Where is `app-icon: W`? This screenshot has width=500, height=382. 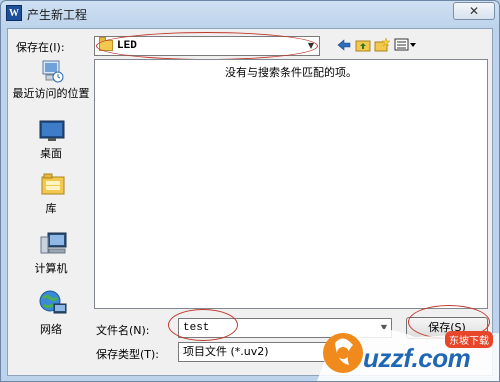 app-icon: W is located at coordinates (14, 13).